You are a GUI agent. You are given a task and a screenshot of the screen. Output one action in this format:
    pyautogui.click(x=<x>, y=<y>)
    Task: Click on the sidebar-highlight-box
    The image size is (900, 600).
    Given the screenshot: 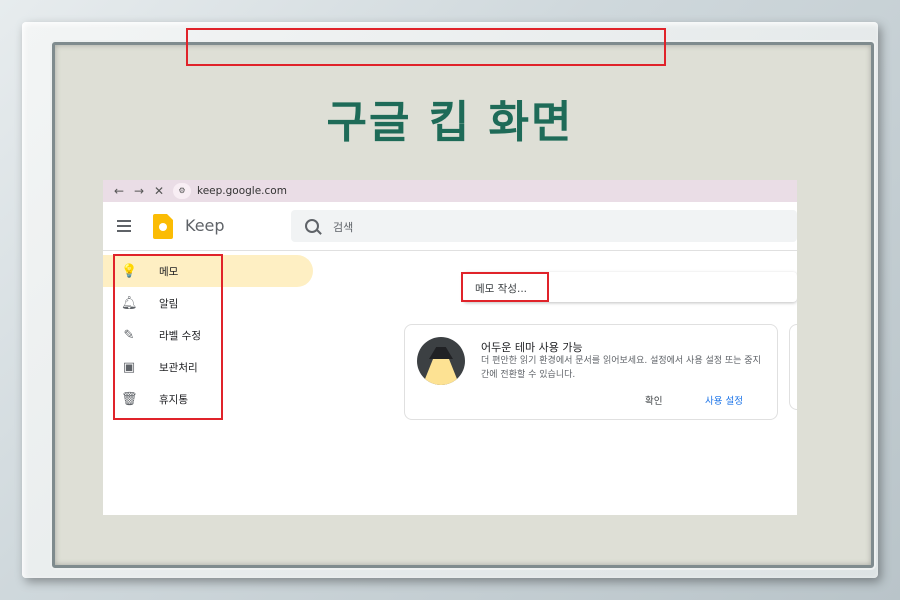 What is the action you would take?
    pyautogui.click(x=168, y=337)
    